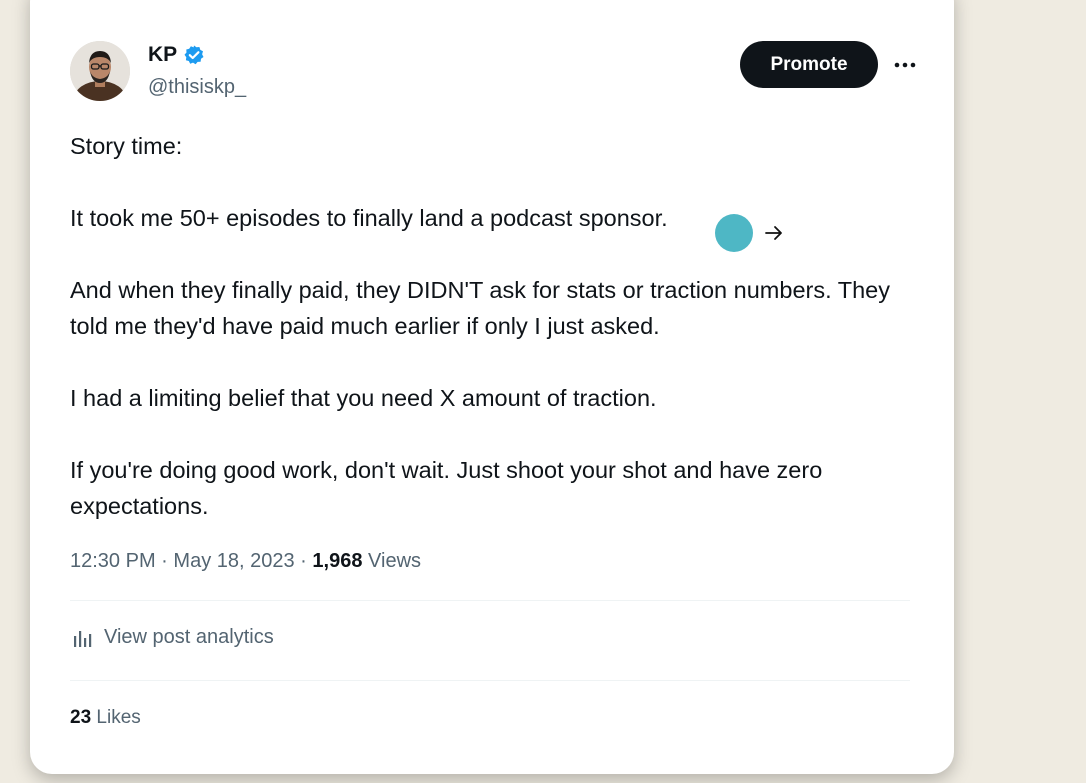 The height and width of the screenshot is (783, 1086). I want to click on arrow-right-cursor-icon, so click(773, 233).